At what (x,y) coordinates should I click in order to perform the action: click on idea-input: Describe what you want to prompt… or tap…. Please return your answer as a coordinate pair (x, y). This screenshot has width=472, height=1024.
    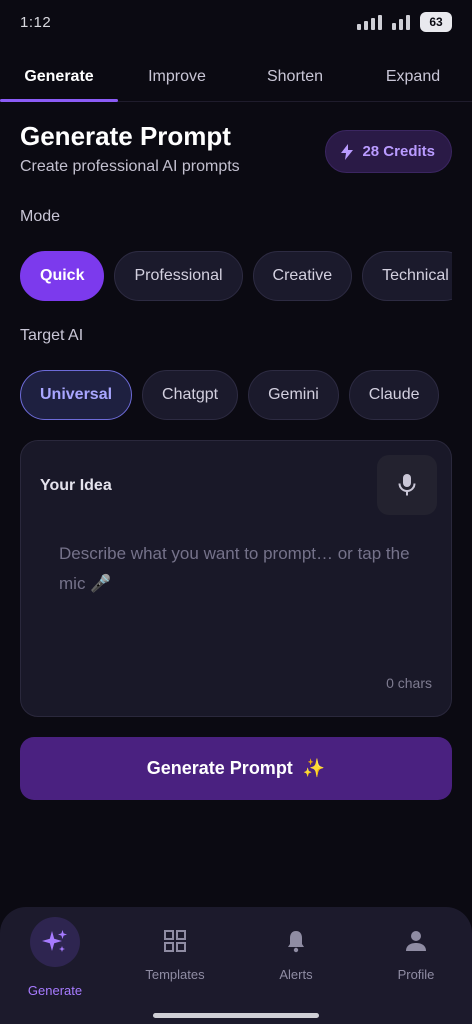
    Looking at the image, I should click on (239, 569).